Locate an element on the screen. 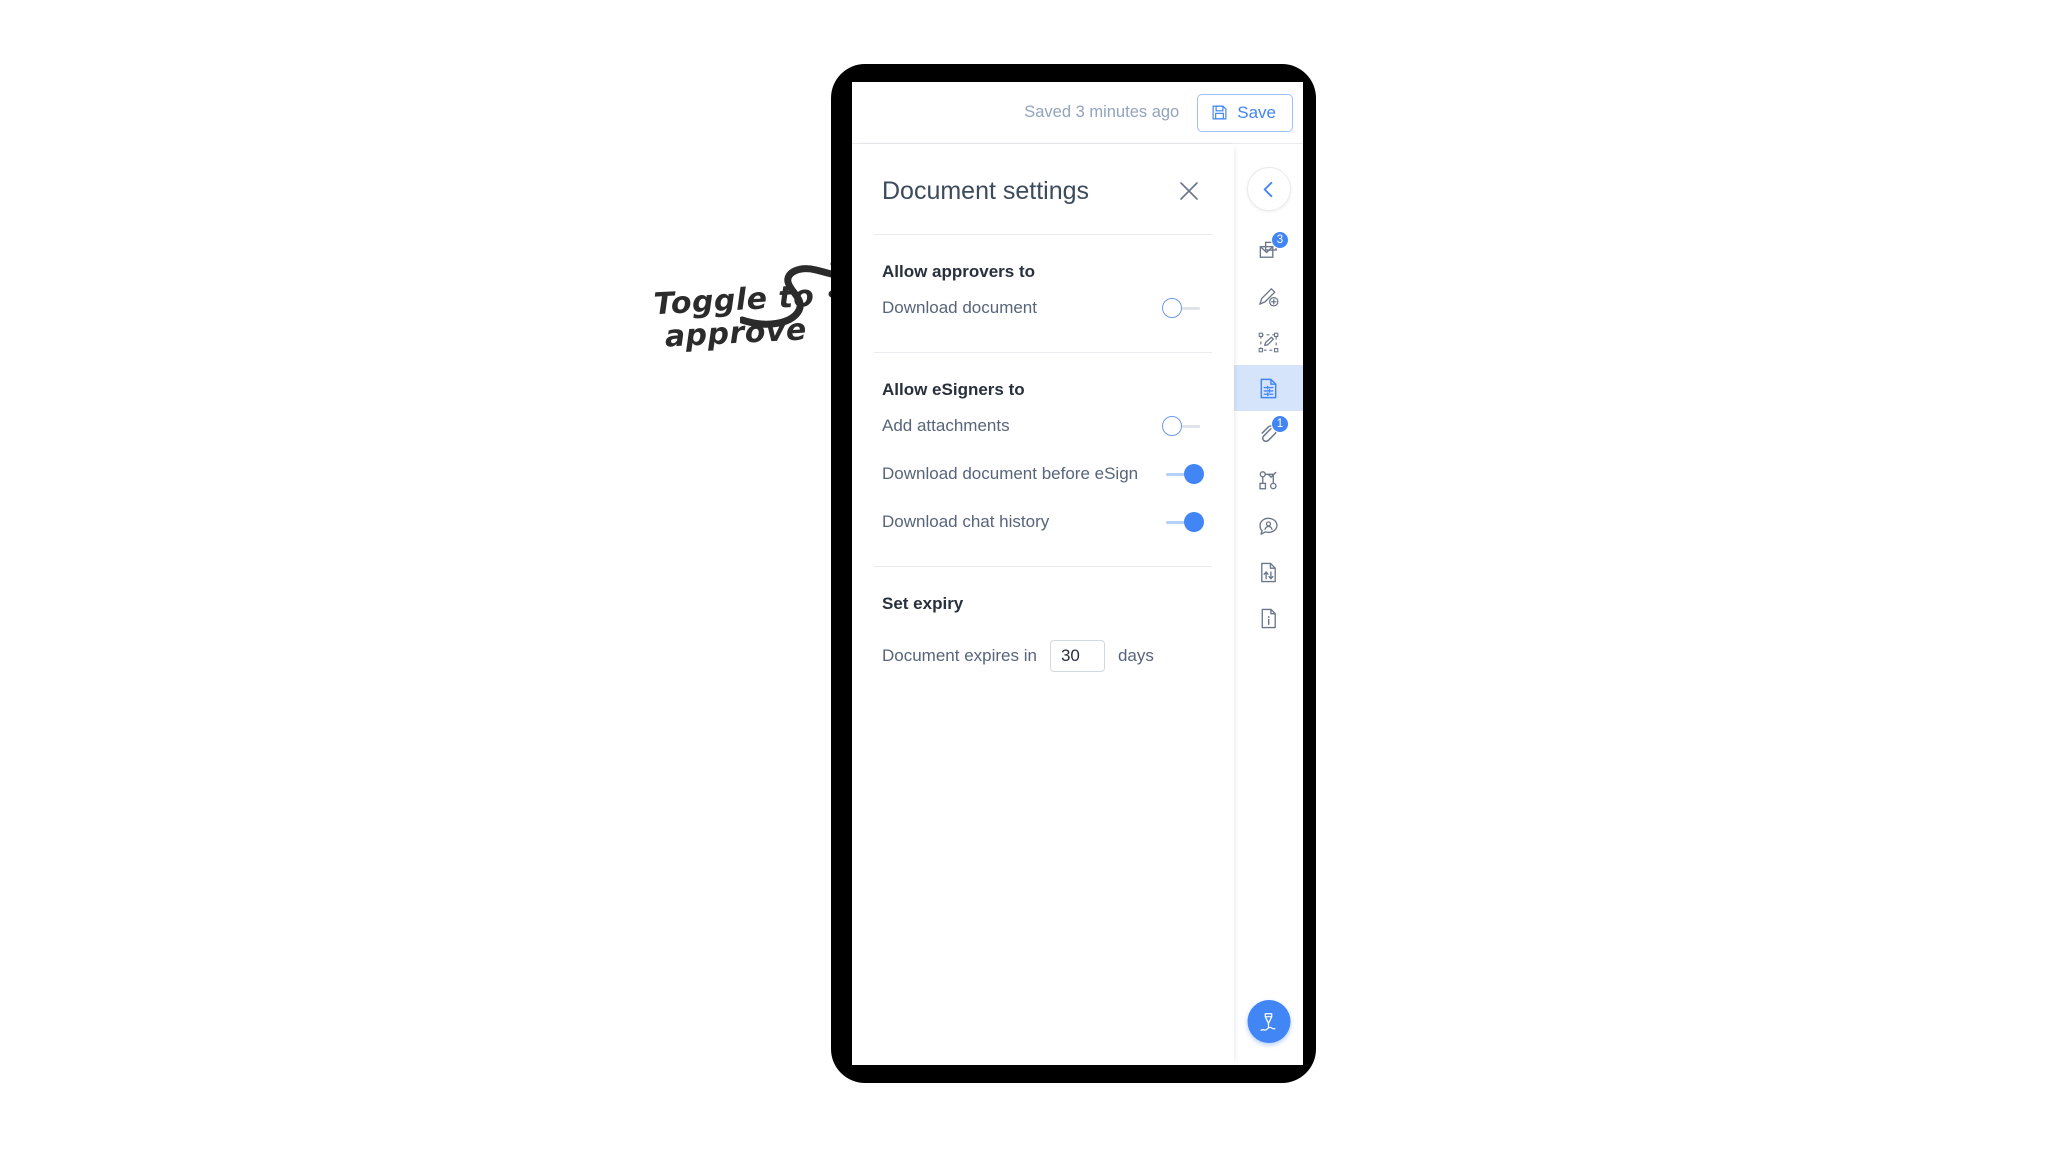 The image size is (2051, 1153). expiry-row: Document expires in days is located at coordinates (1043, 656).